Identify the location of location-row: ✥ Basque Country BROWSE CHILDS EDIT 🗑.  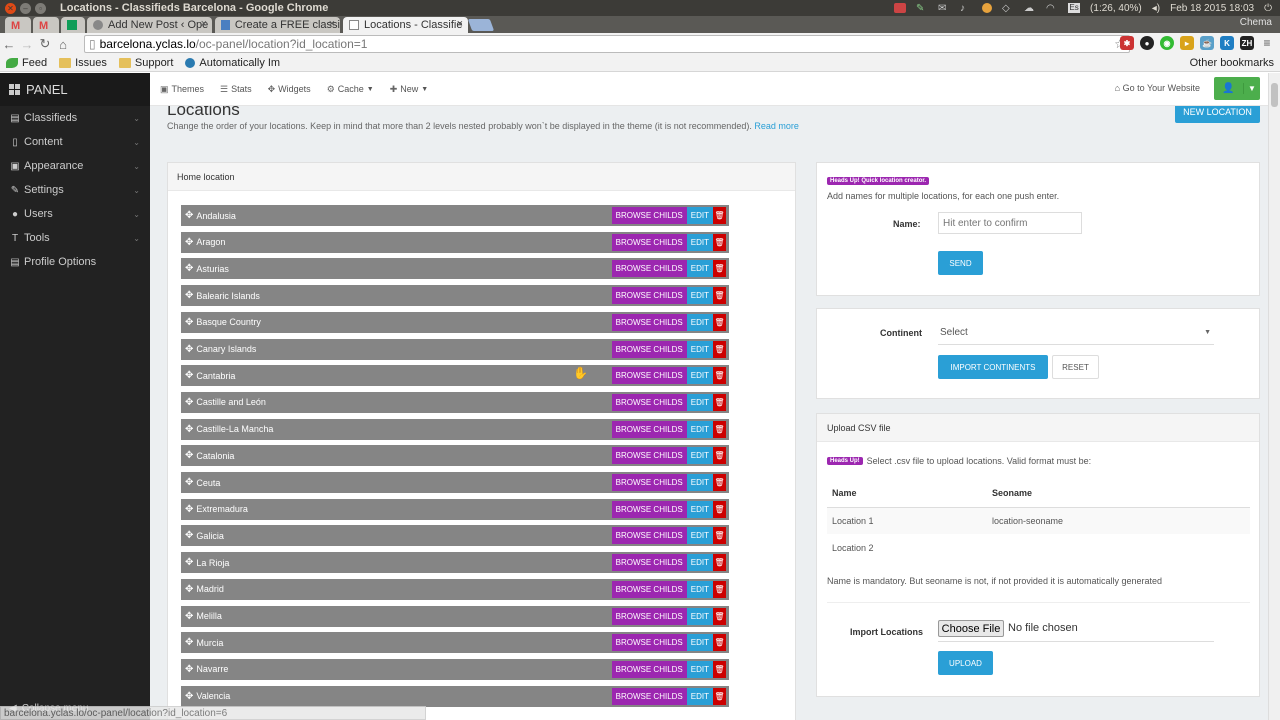
(455, 322).